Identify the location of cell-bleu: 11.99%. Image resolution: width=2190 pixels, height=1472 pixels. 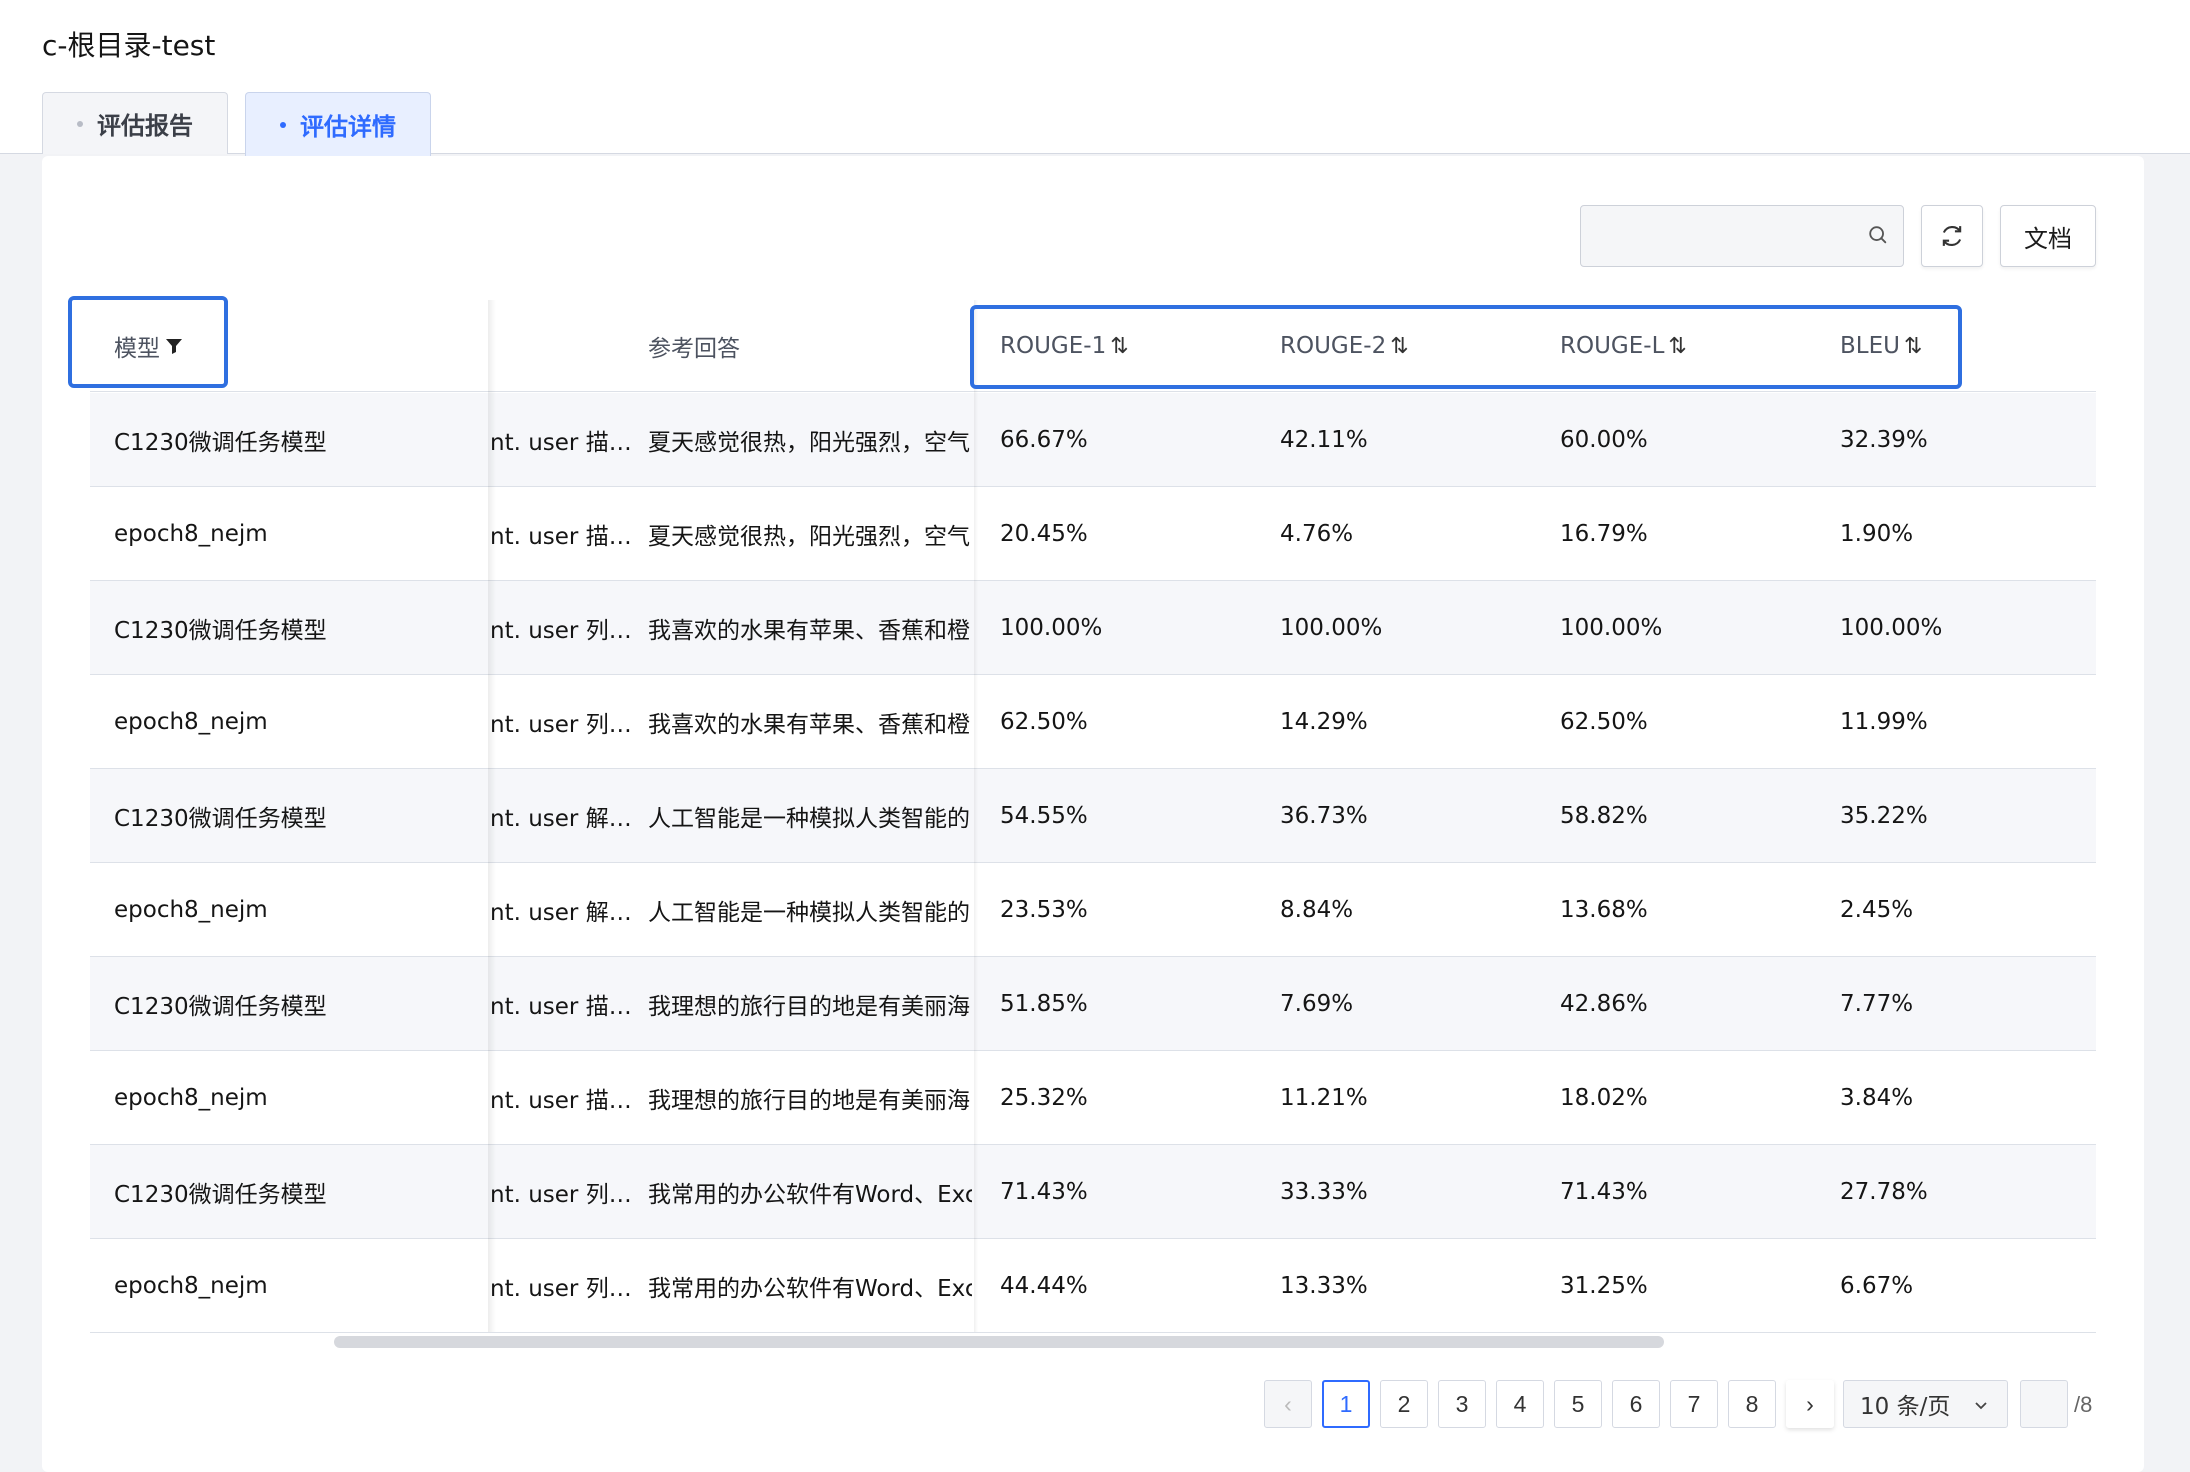
(1884, 722).